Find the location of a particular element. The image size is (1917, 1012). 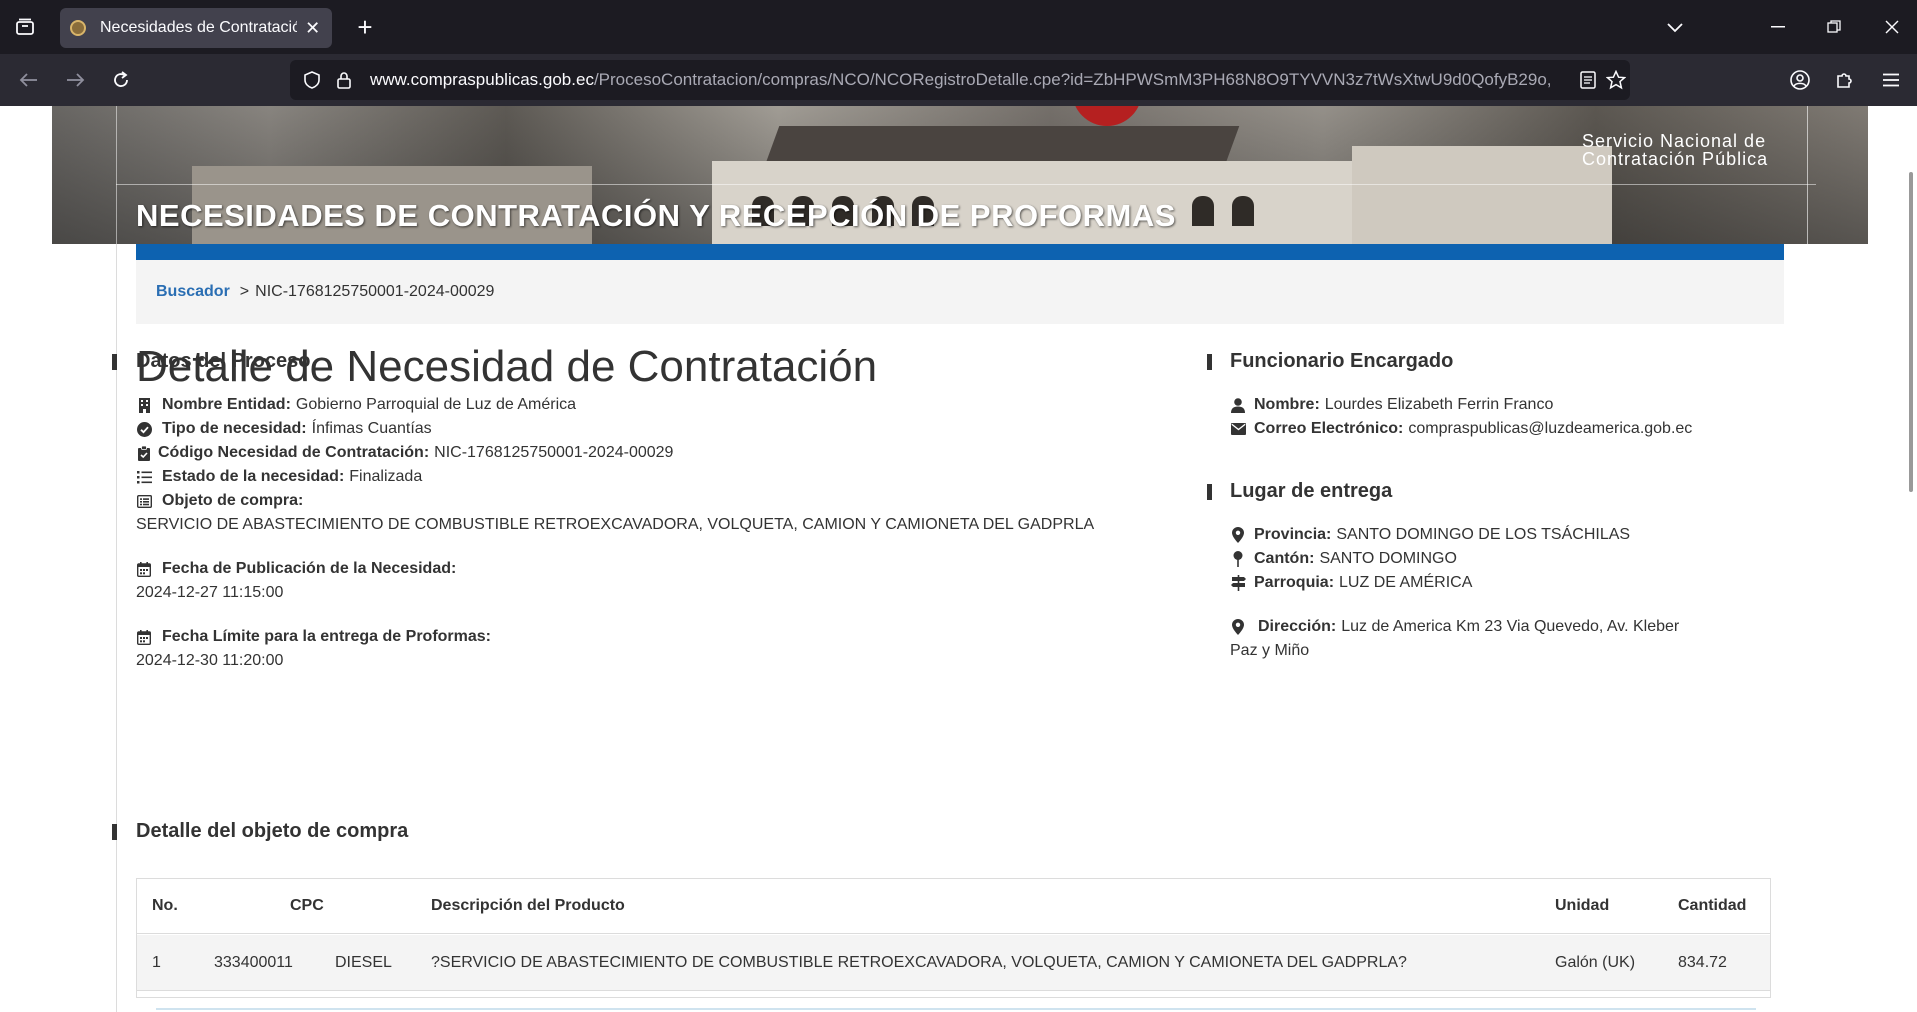

breadcrumb-current: NIC-1768125750001-2024-00029 is located at coordinates (375, 291).